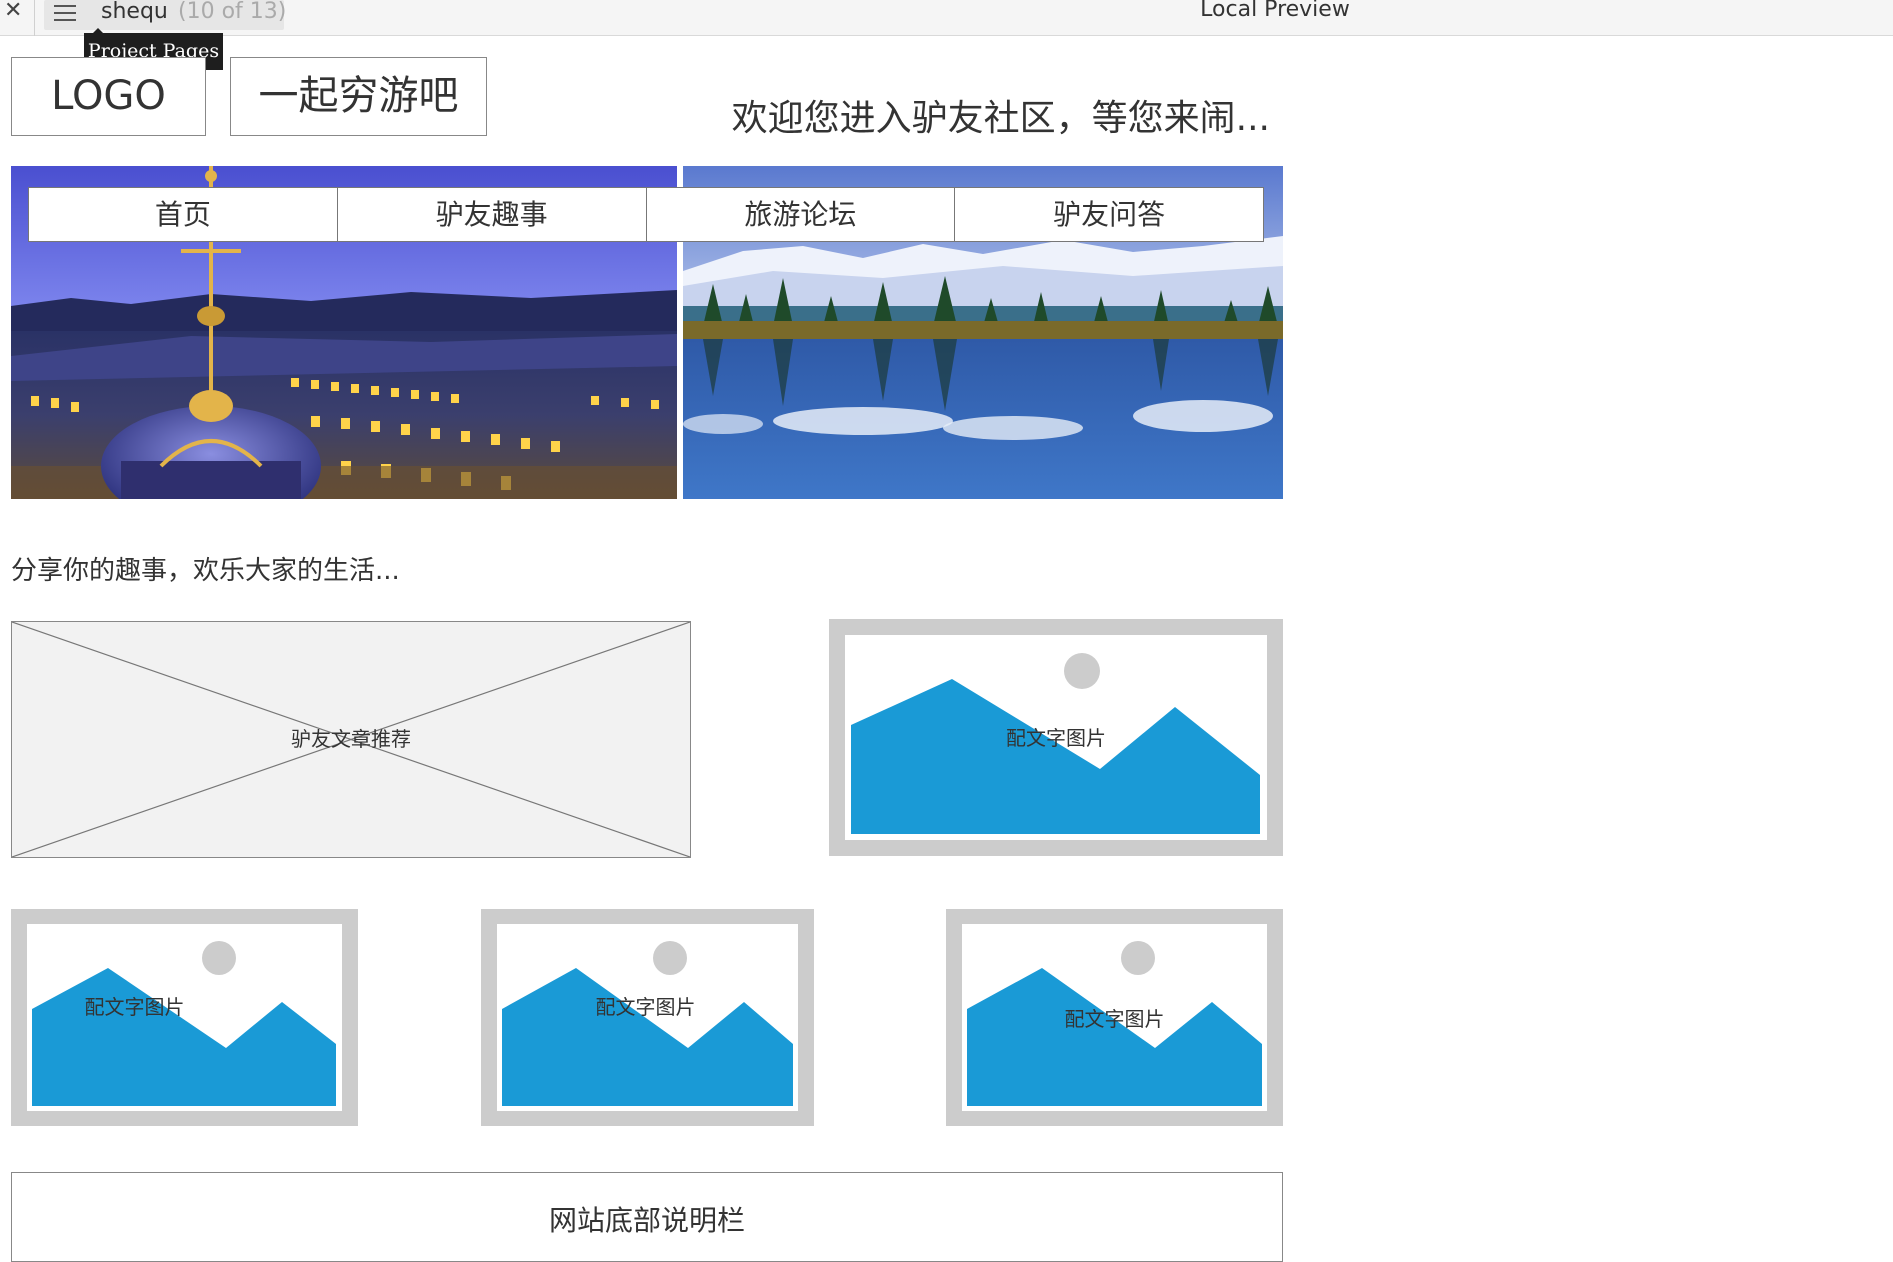 This screenshot has width=1893, height=1262. I want to click on hamburger-menu-icon, so click(66, 14).